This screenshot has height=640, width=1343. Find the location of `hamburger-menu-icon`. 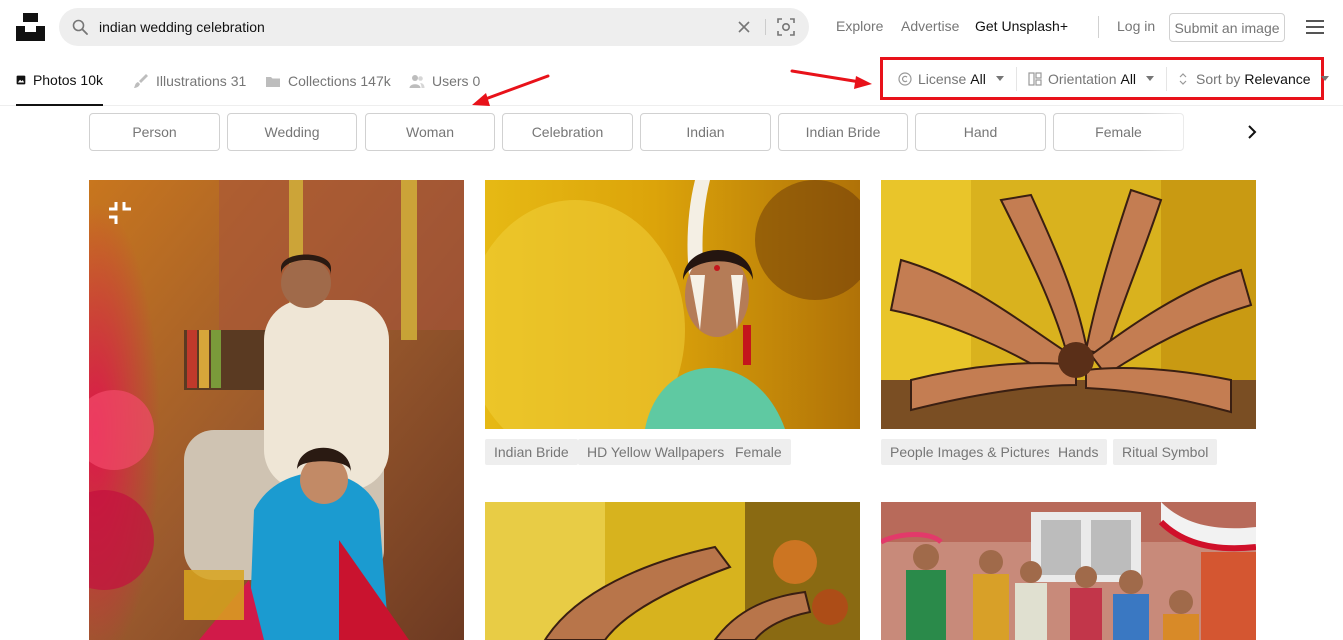

hamburger-menu-icon is located at coordinates (1315, 27).